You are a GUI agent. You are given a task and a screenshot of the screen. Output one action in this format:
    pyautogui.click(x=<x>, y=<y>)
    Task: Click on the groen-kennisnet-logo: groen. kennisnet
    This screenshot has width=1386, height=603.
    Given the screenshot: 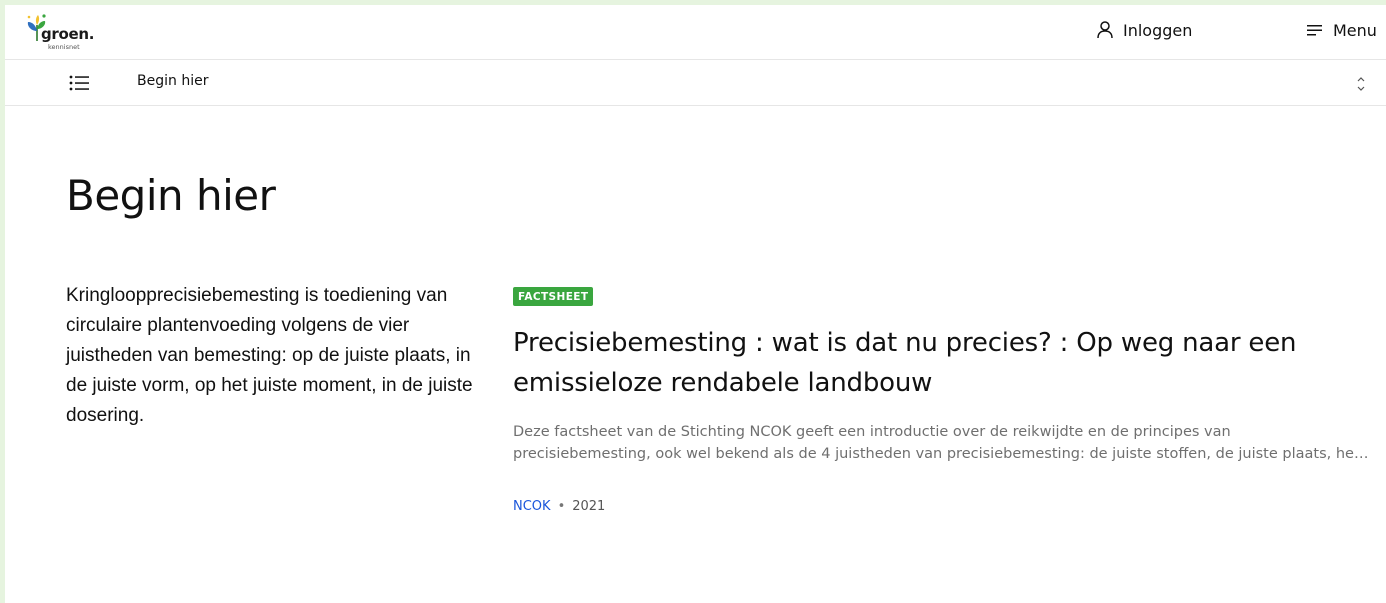 What is the action you would take?
    pyautogui.click(x=80, y=33)
    